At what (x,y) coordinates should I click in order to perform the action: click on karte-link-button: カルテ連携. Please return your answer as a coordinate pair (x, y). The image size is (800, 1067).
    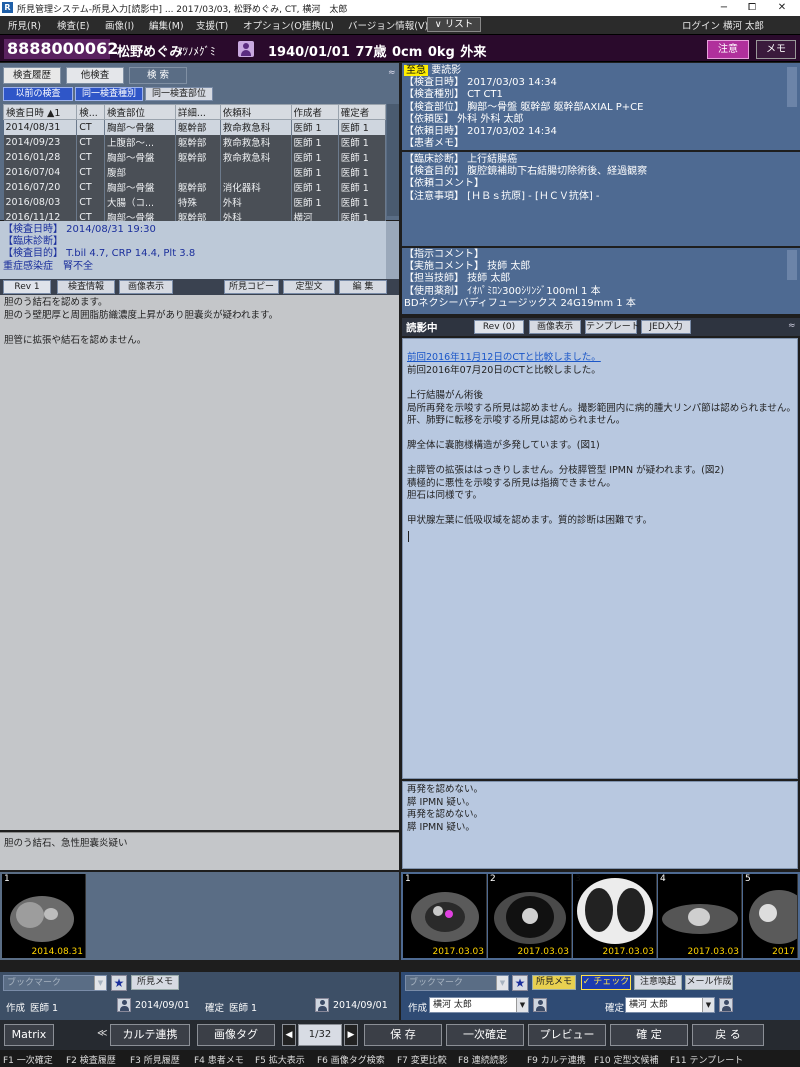
    Looking at the image, I should click on (150, 1035).